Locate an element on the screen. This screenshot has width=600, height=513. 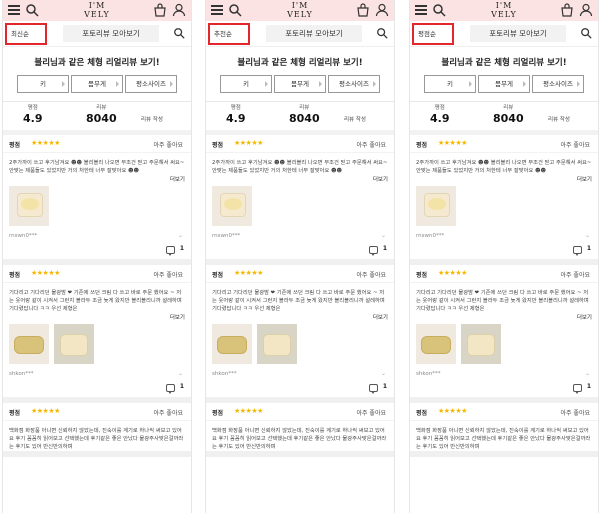
top-bar: I'M VELY is located at coordinates (300, 10).